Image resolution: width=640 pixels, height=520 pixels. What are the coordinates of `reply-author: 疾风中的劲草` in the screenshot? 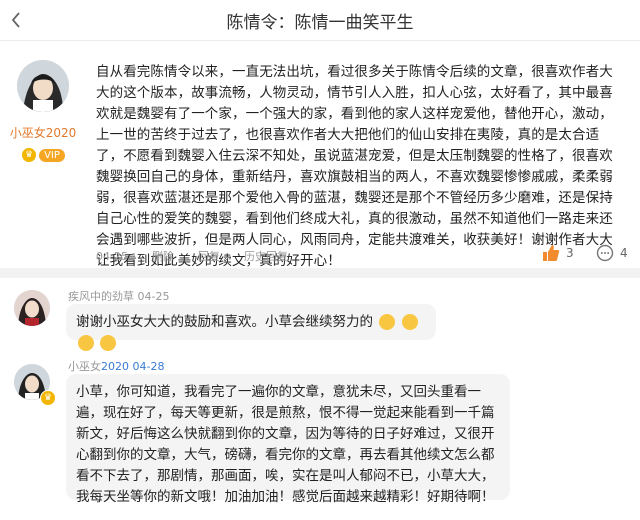 It's located at (101, 296).